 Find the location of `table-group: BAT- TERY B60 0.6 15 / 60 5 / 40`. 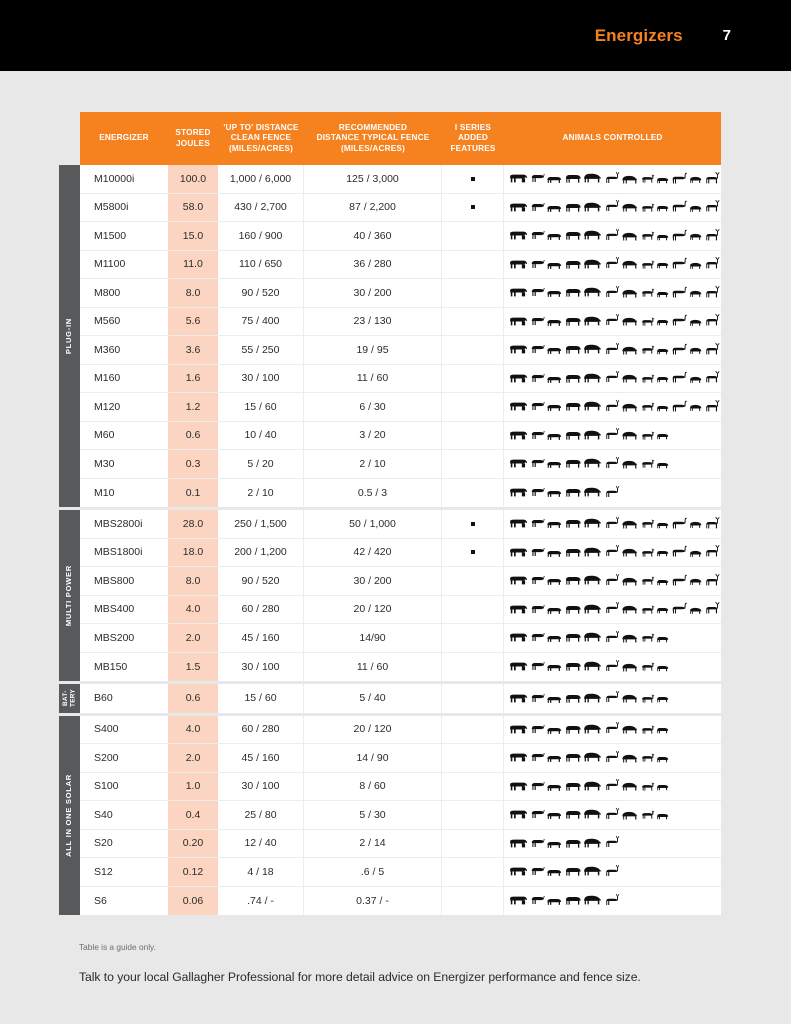

table-group: BAT- TERY B60 0.6 15 / 60 5 / 40 is located at coordinates (390, 698).